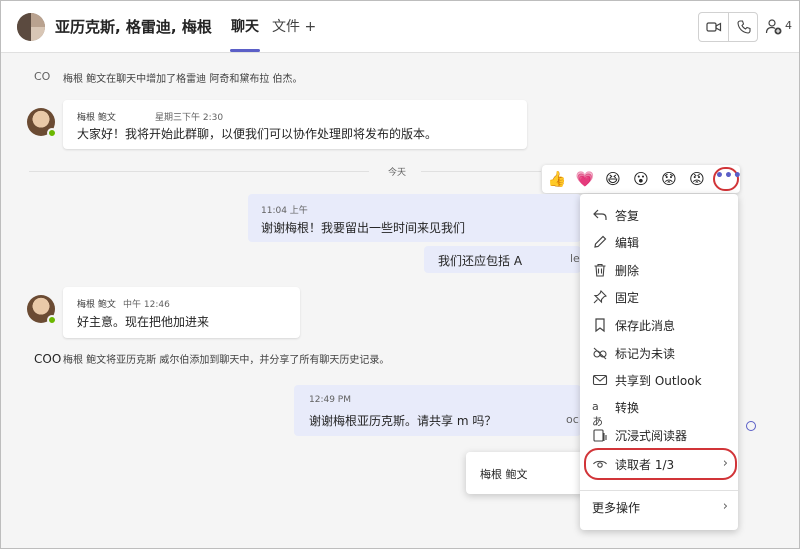 Image resolution: width=800 pixels, height=549 pixels. I want to click on menu-item-share-outlook: 共享到 Outlook, so click(659, 380).